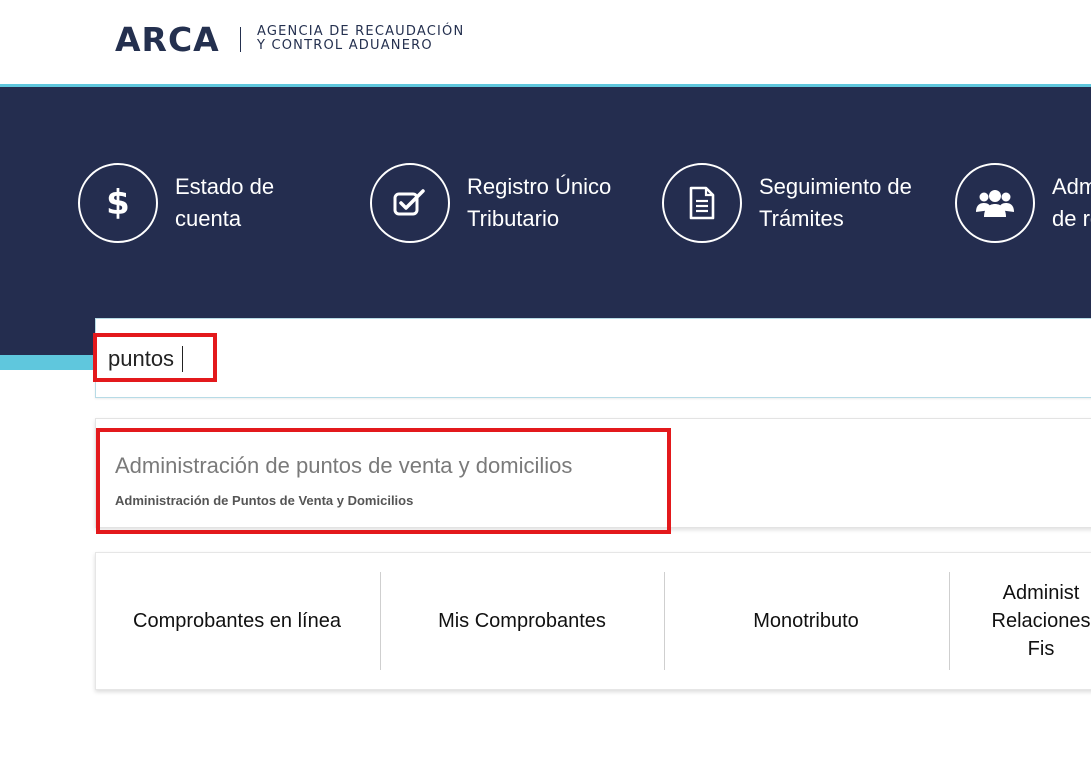 This screenshot has width=1091, height=763. What do you see at coordinates (702, 203) in the screenshot?
I see `document-icon` at bounding box center [702, 203].